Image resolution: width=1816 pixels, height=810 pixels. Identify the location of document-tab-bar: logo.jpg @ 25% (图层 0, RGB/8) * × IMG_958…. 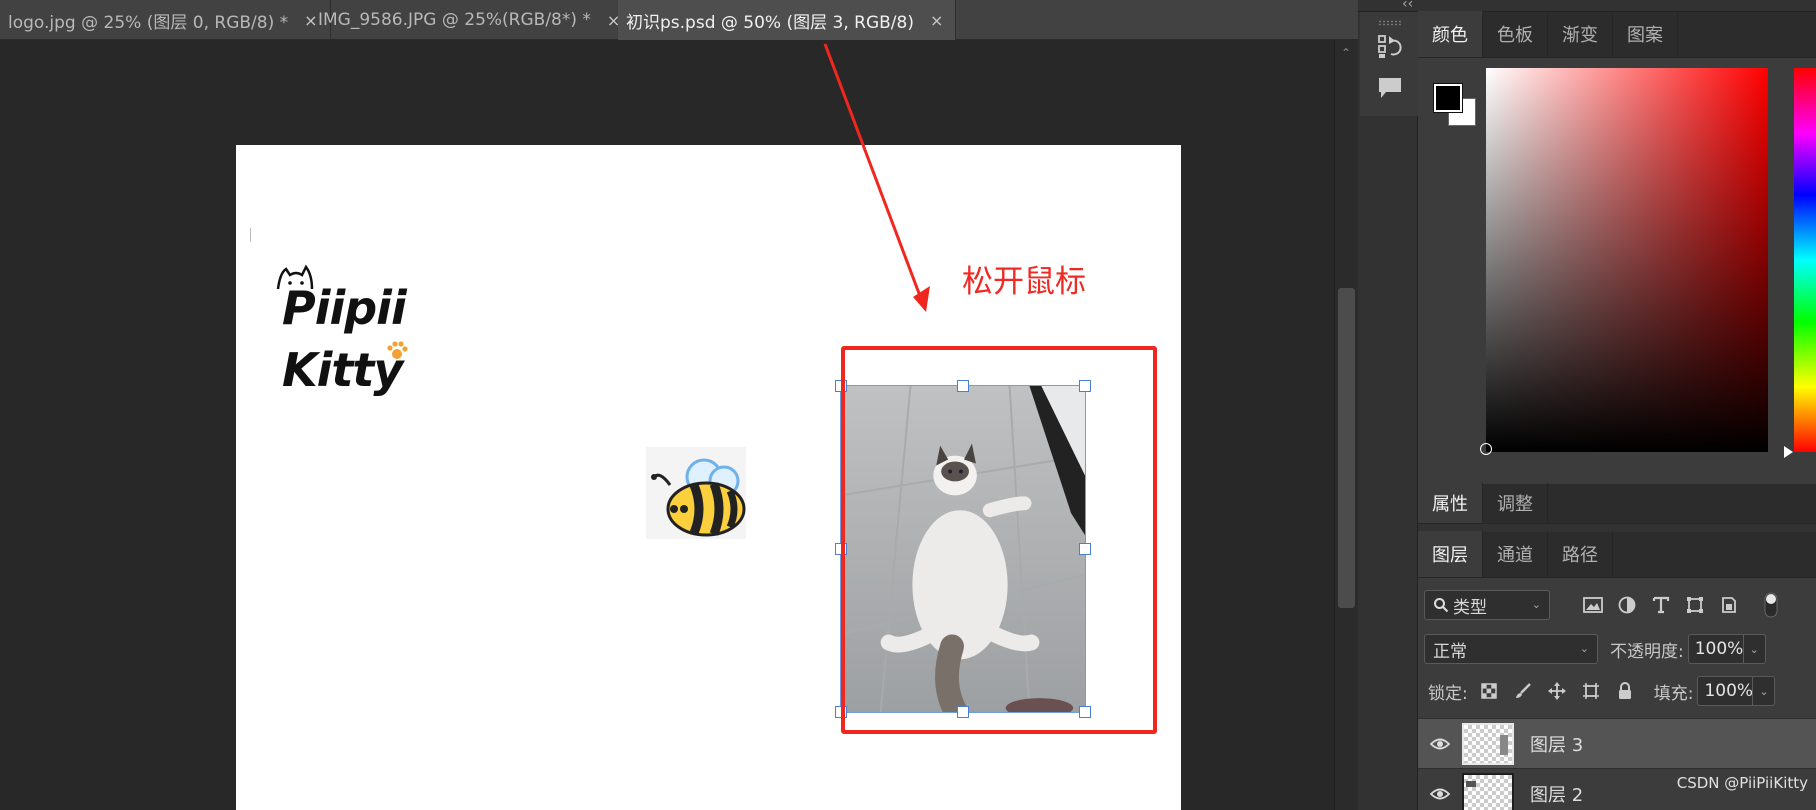
(679, 20).